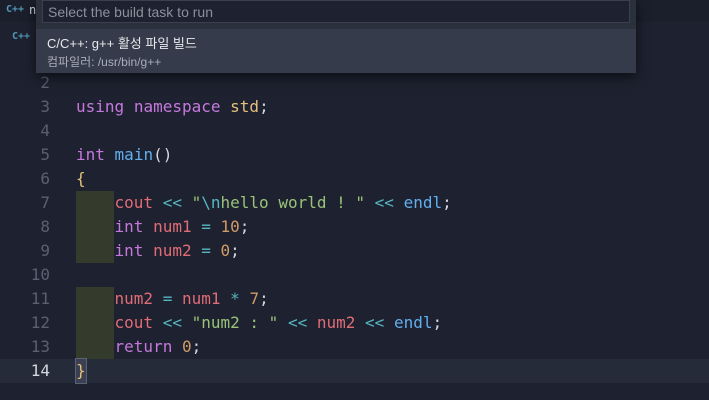 Image resolution: width=709 pixels, height=400 pixels. I want to click on quick-pick-item-detail: 컴파일러: /usr/bin/g++, so click(104, 62).